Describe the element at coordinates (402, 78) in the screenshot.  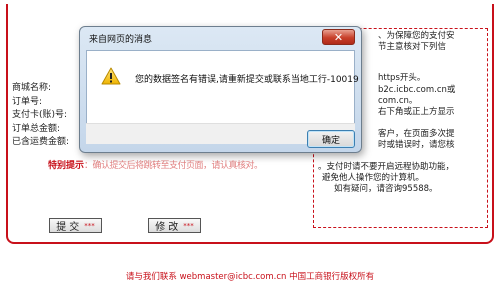
I see `notice-line: https开头。` at that location.